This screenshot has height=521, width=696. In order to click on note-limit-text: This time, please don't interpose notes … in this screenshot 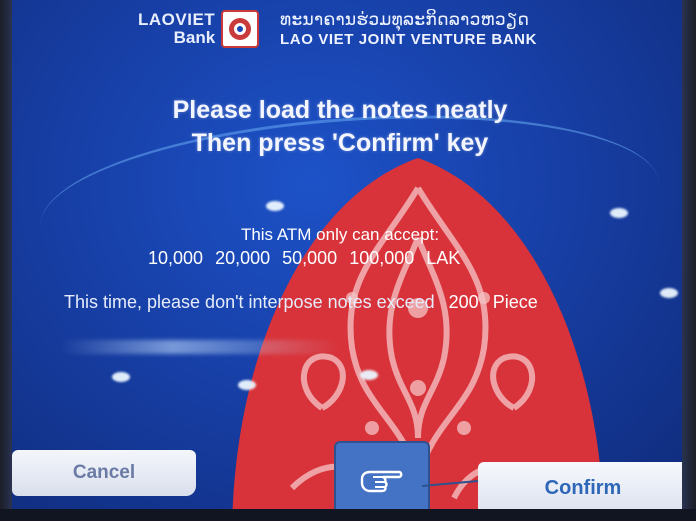, I will do `click(301, 302)`.